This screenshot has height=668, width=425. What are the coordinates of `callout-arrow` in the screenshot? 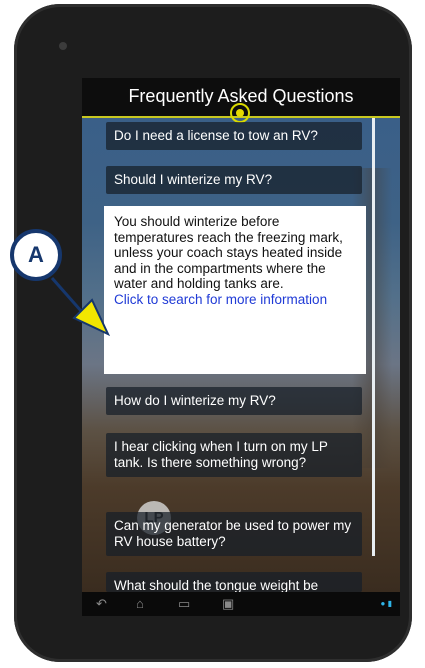 It's located at (80, 307).